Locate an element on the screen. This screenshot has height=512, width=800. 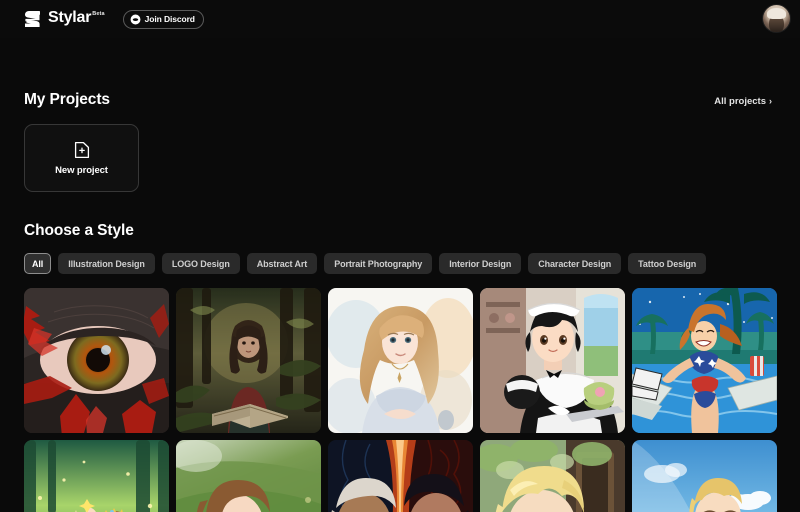
style-chip-illustration-design: Illustration Design is located at coordinates (106, 263).